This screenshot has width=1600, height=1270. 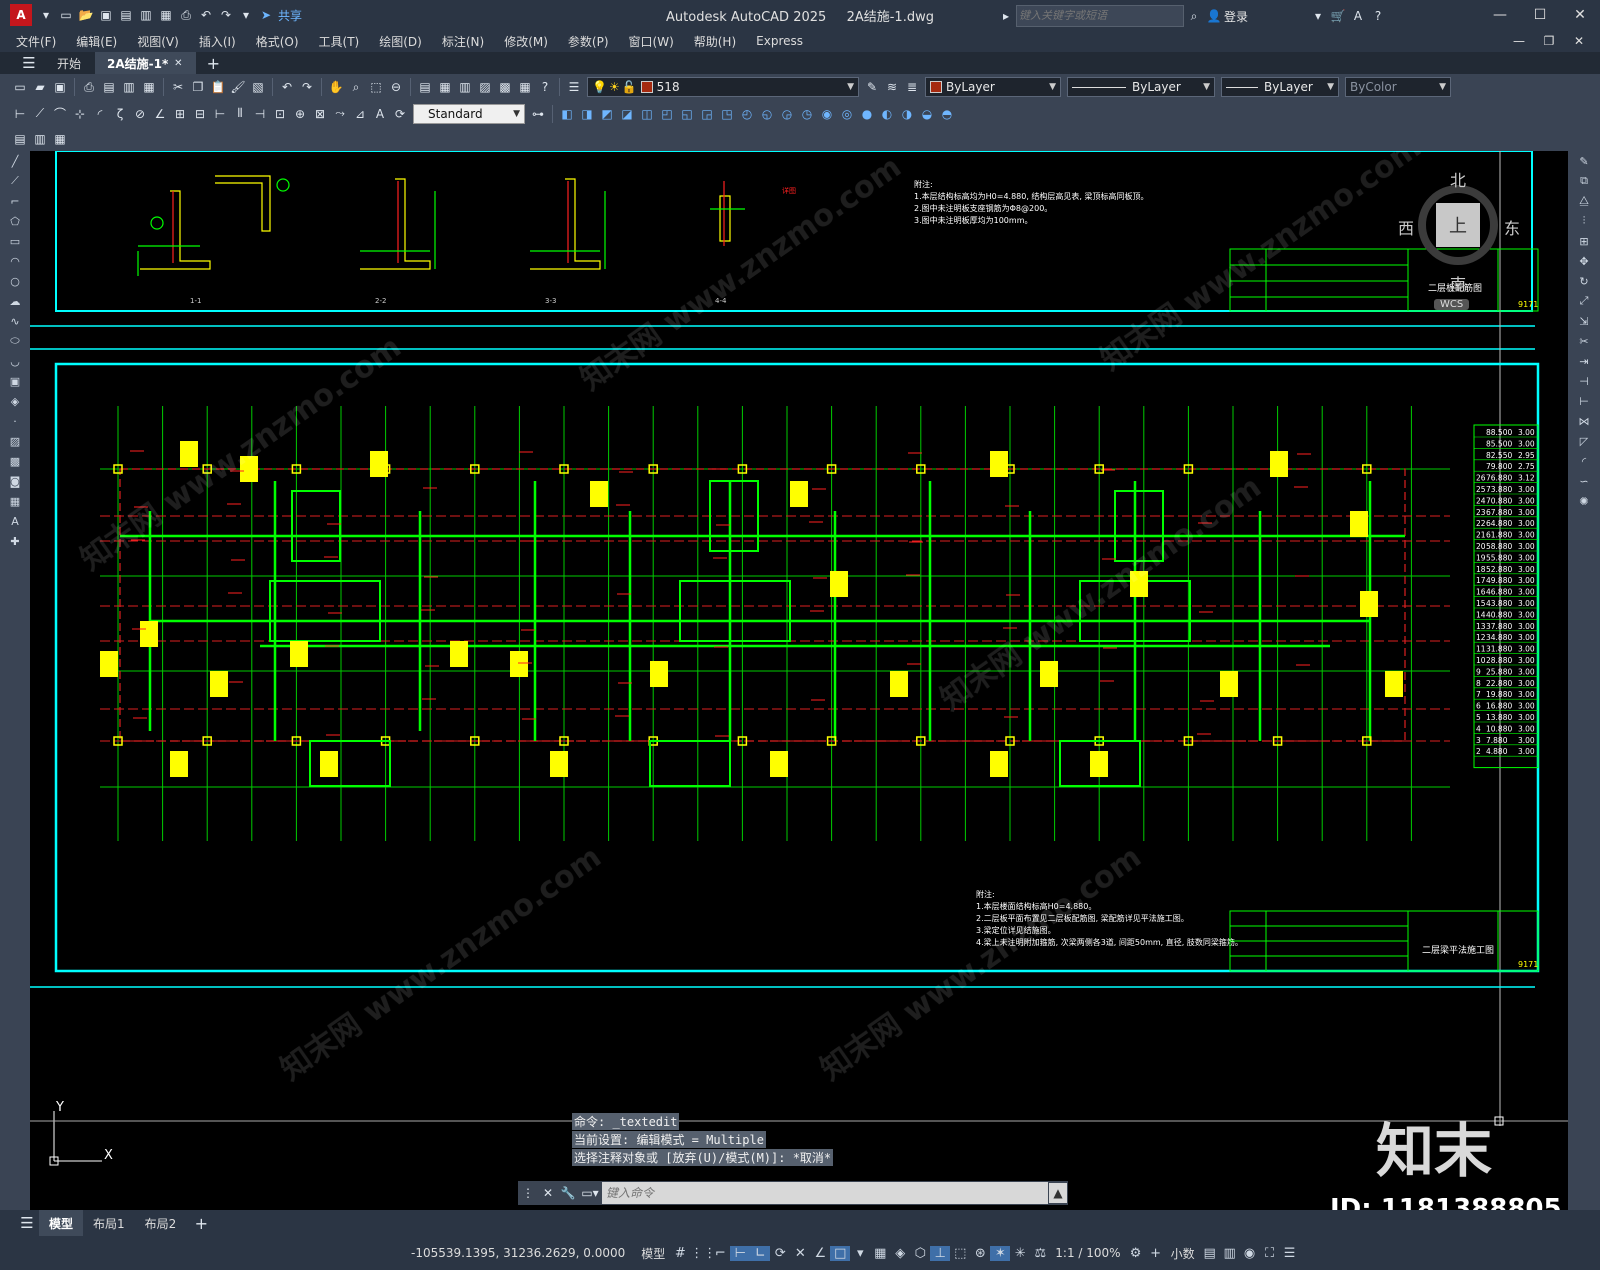 What do you see at coordinates (588, 41) in the screenshot?
I see `menu-parametric: 参数(P)` at bounding box center [588, 41].